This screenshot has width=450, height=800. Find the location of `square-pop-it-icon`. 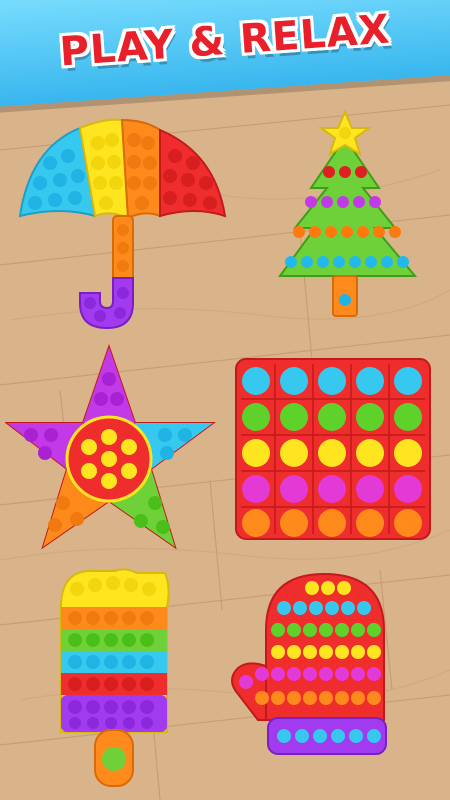

square-pop-it-icon is located at coordinates (333, 449).